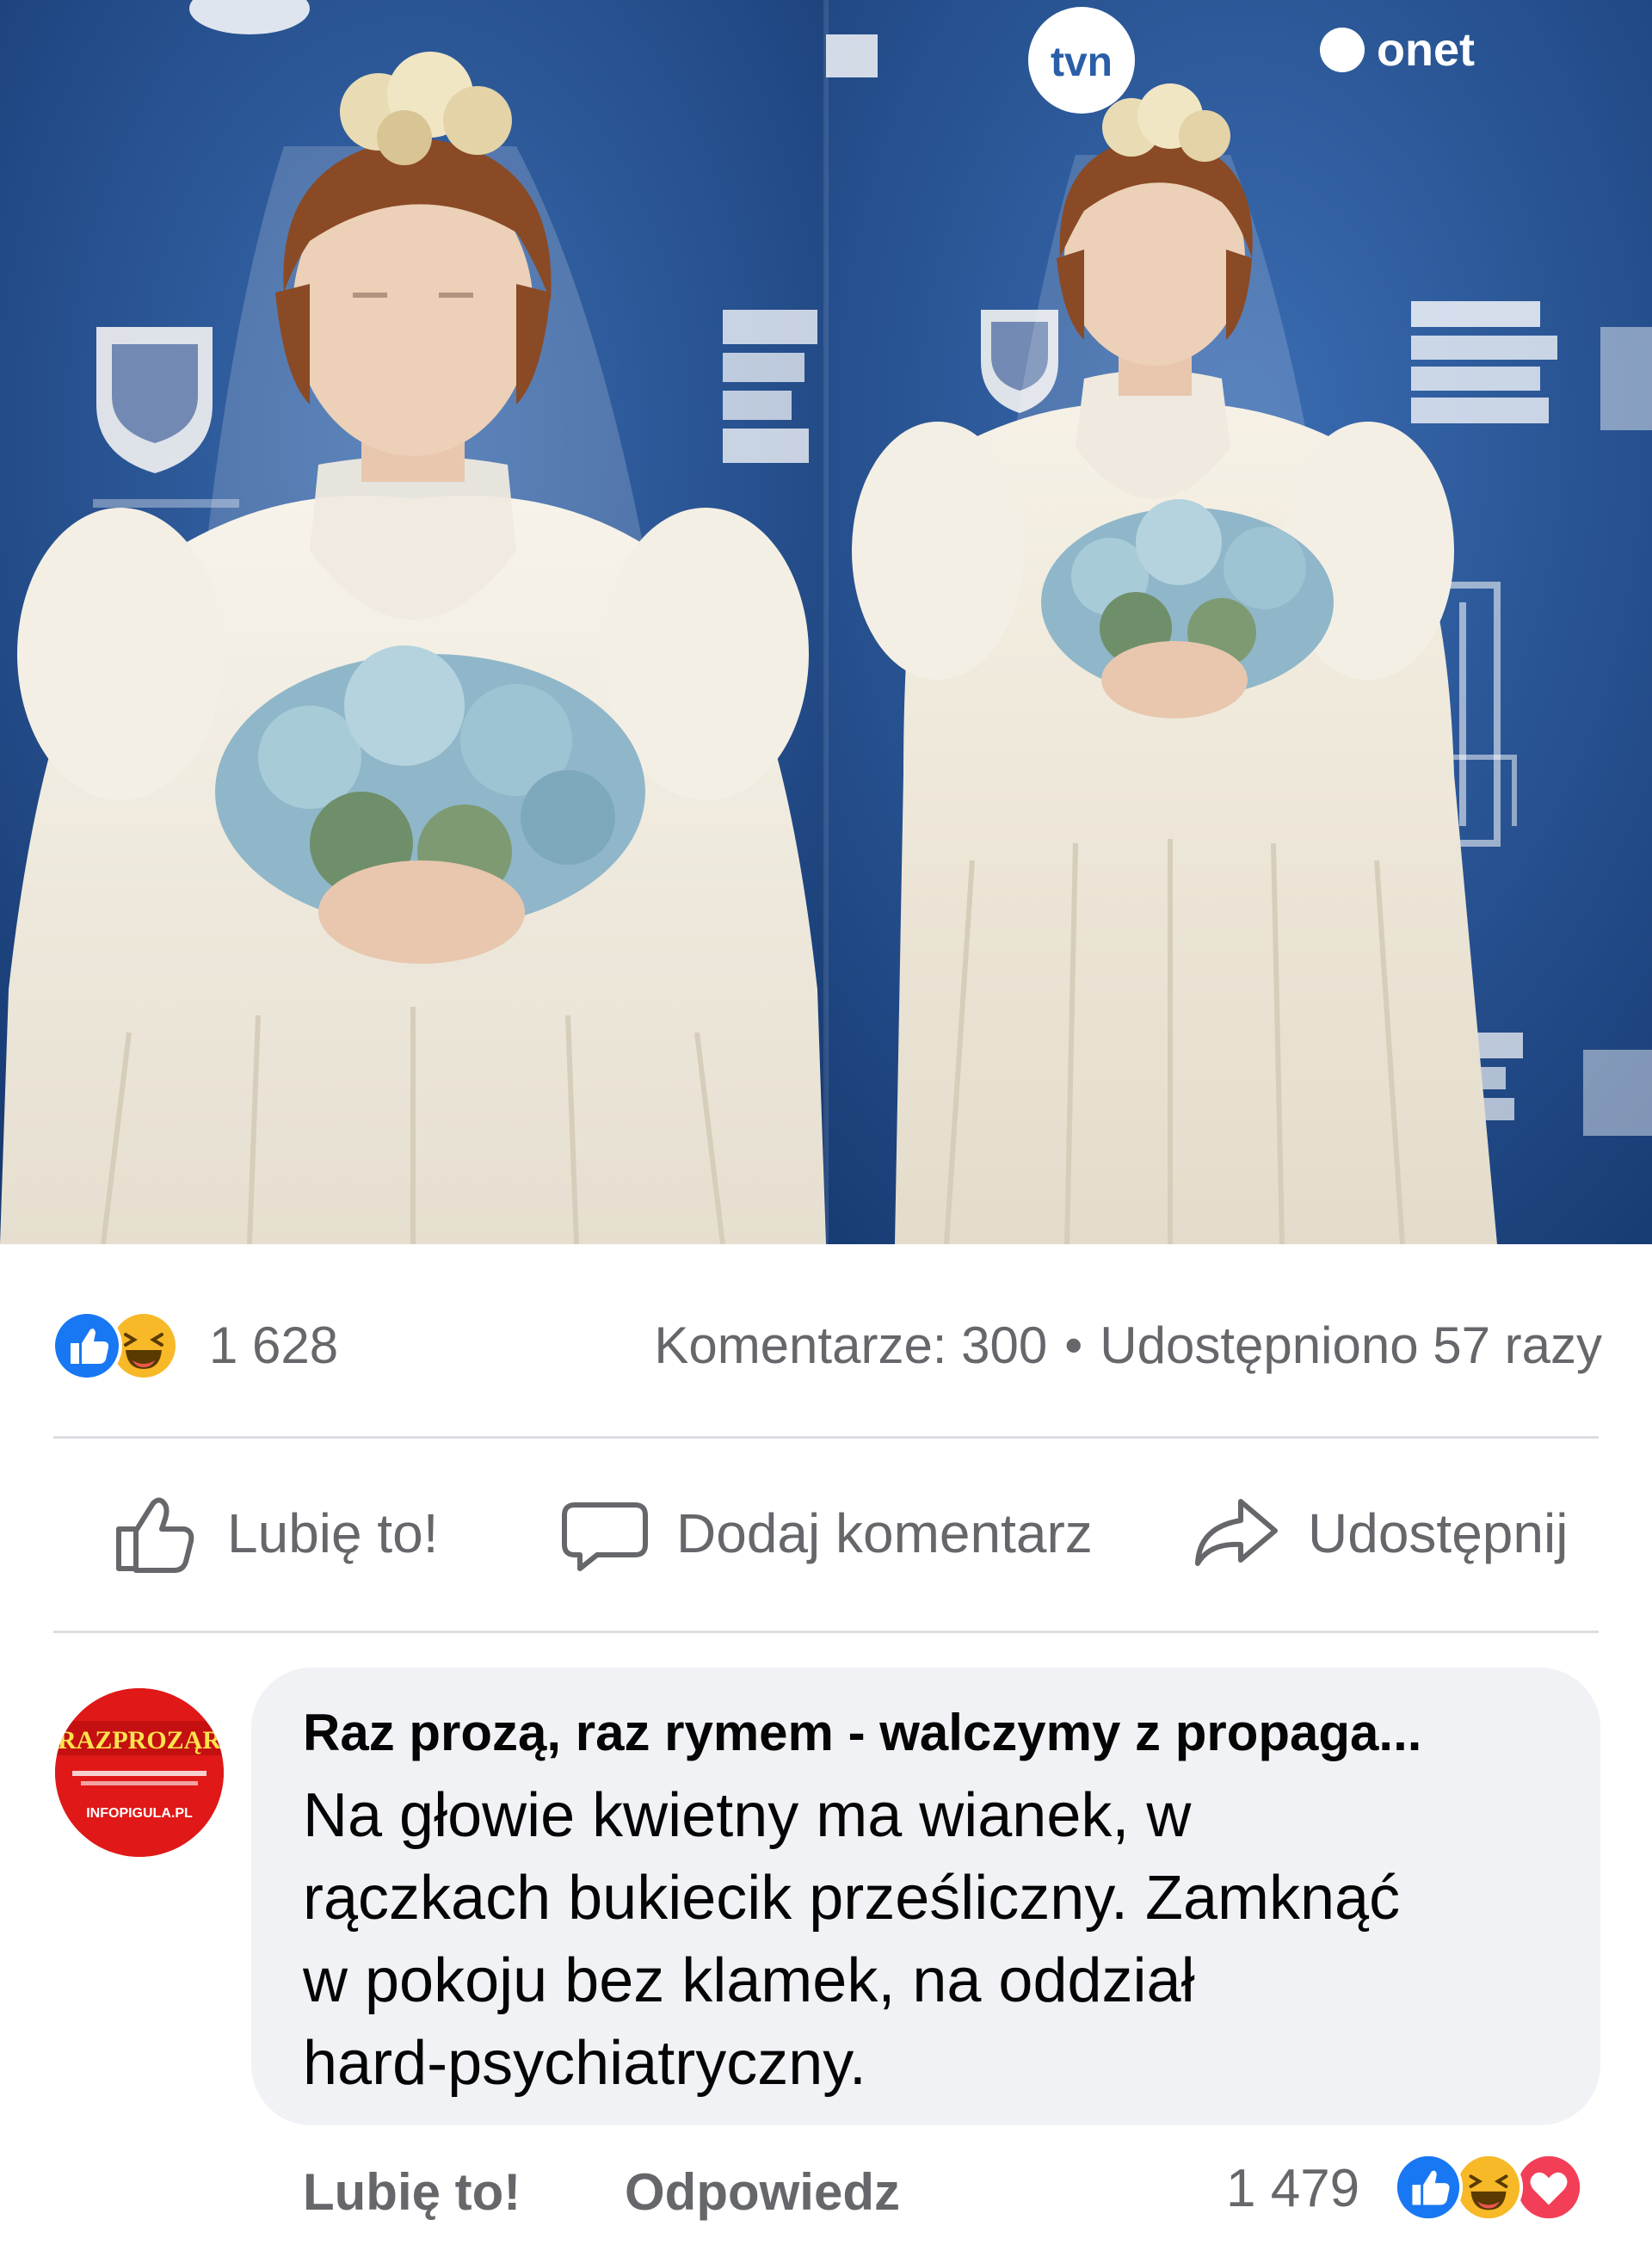 This screenshot has height=2263, width=1652. What do you see at coordinates (412, 2192) in the screenshot?
I see `comment-like-link: Lubię to!` at bounding box center [412, 2192].